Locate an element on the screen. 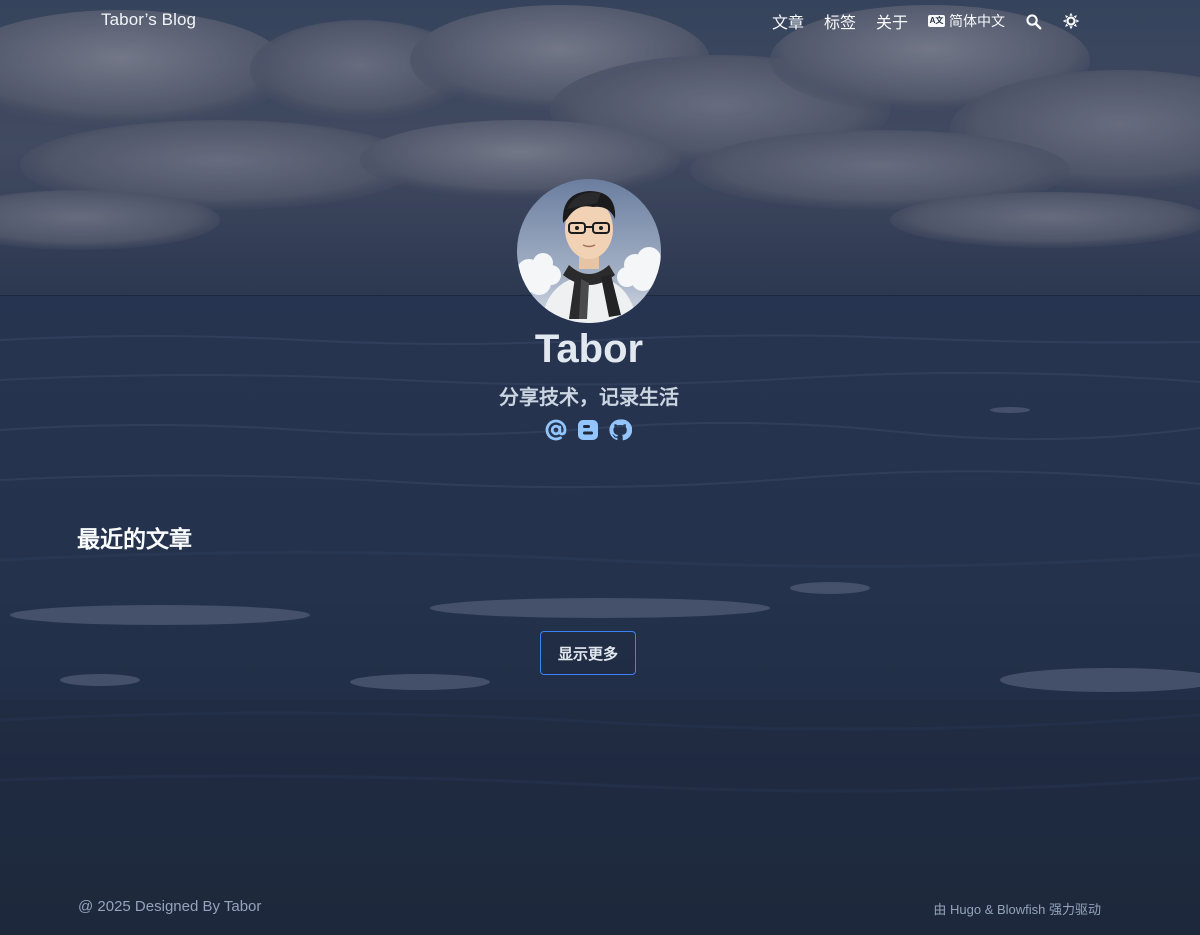 Image resolution: width=1200 pixels, height=935 pixels. social-links is located at coordinates (588, 430).